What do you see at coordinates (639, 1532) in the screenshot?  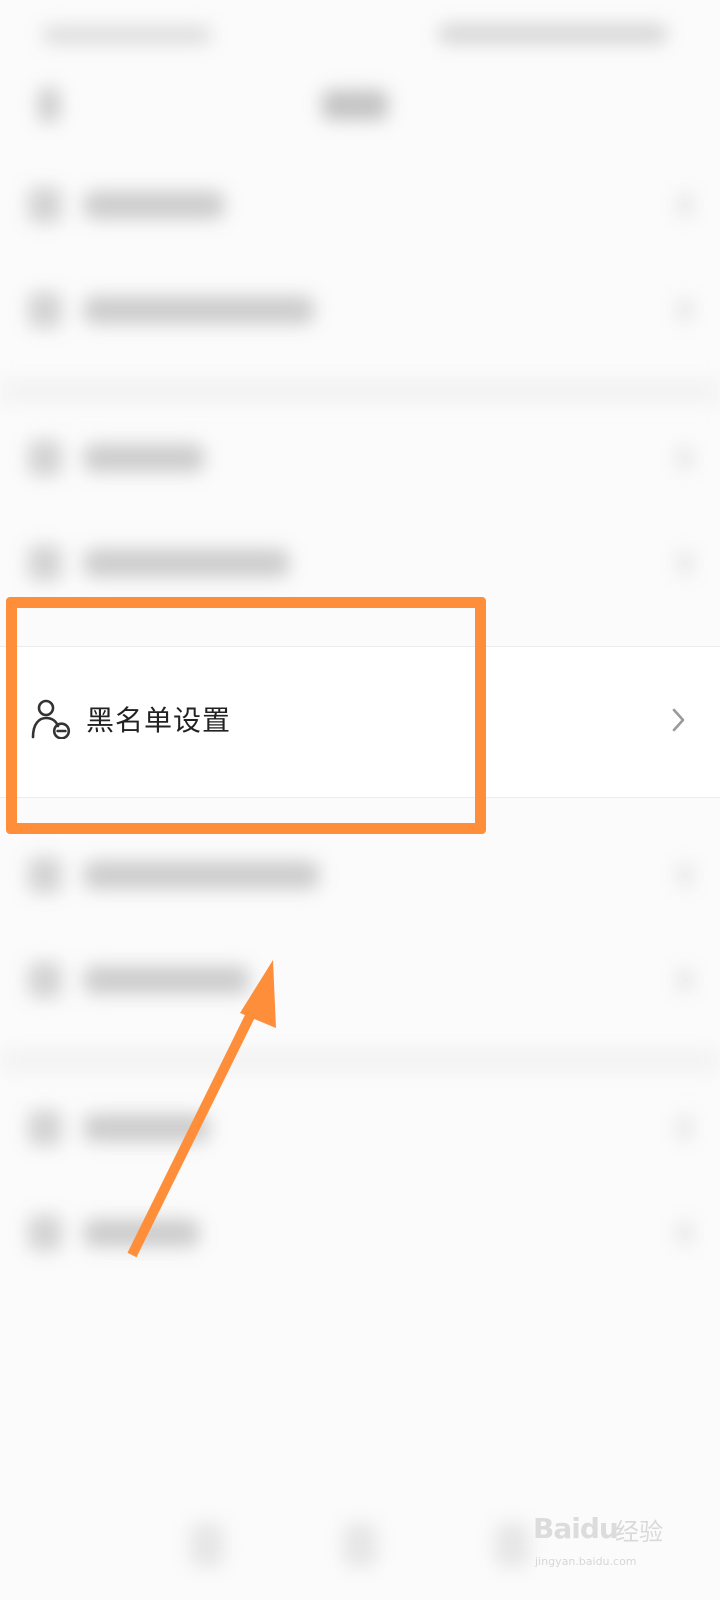 I see `watermark-word: 经验` at bounding box center [639, 1532].